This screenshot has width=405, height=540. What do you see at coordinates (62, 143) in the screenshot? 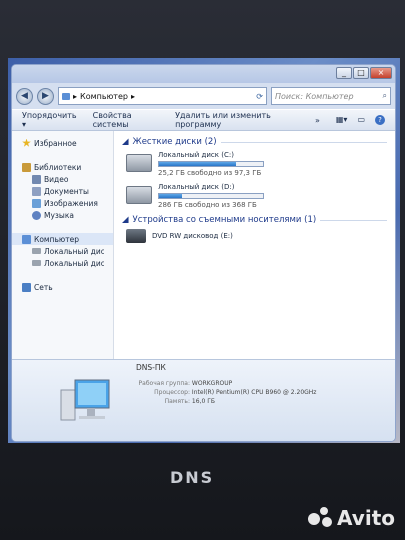
I see `sidebar-item-favorites: Избранное` at bounding box center [62, 143].